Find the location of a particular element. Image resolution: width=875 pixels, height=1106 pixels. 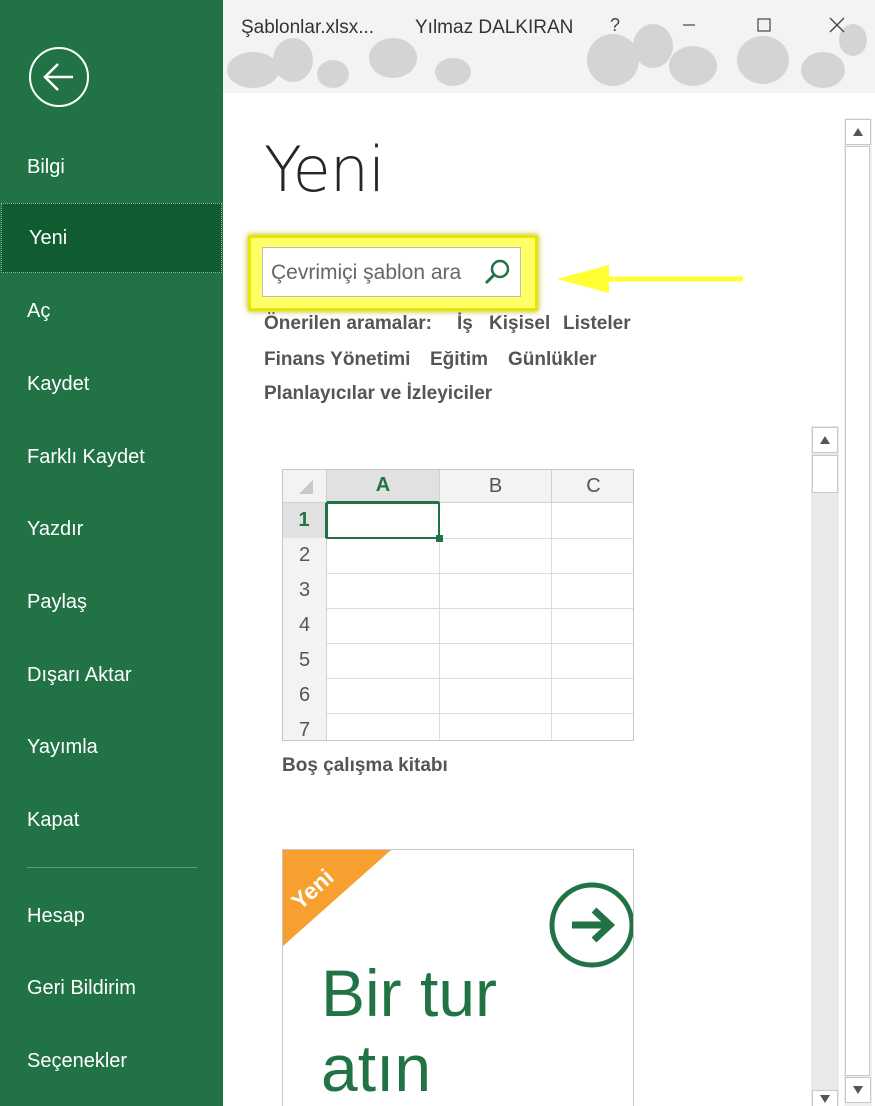

nav-item-label: Yeni is located at coordinates (48, 237).